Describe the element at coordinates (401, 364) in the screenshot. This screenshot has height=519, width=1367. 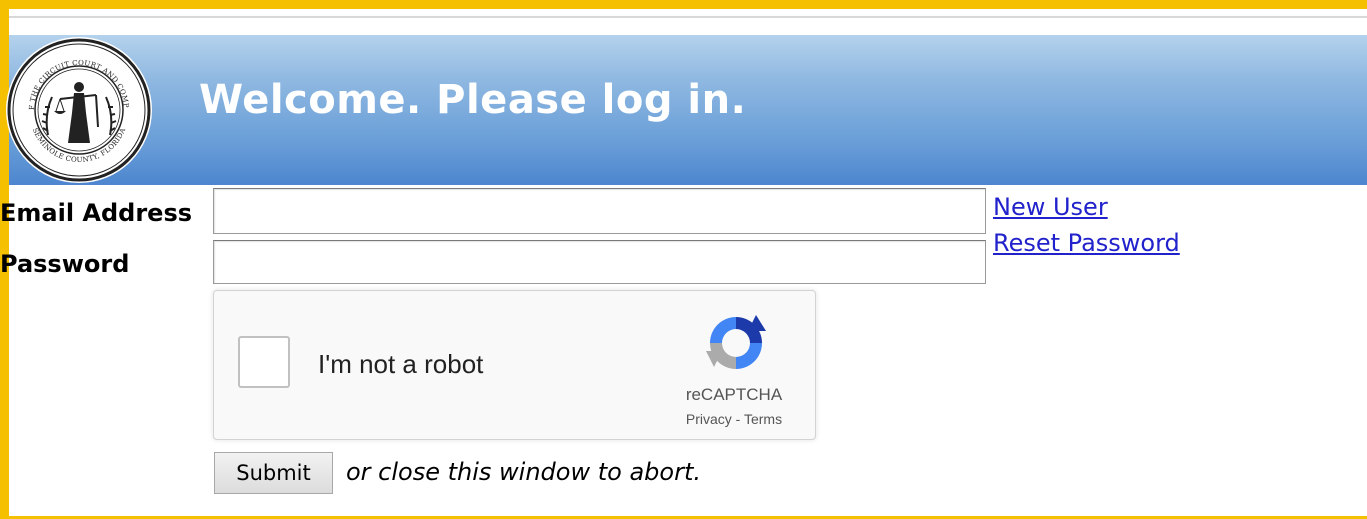
I see `recaptcha-label: I'm not a robot` at that location.